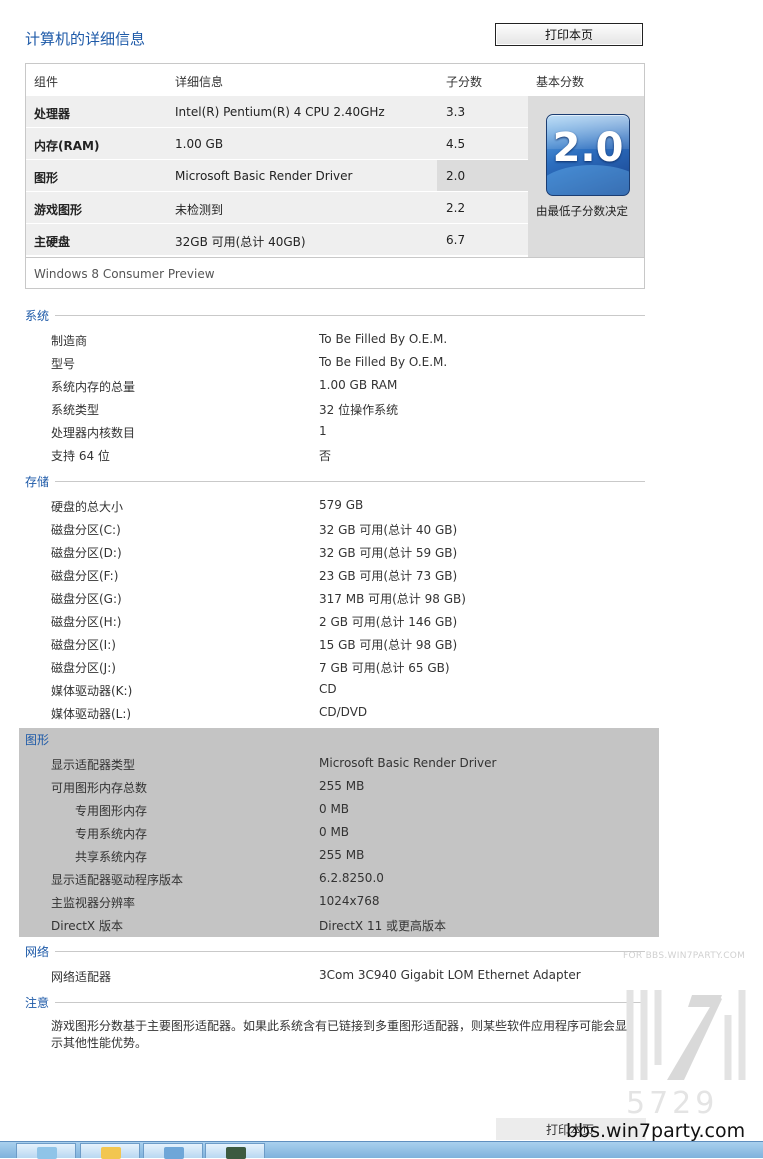  I want to click on row-subscore: 6.7, so click(456, 240).